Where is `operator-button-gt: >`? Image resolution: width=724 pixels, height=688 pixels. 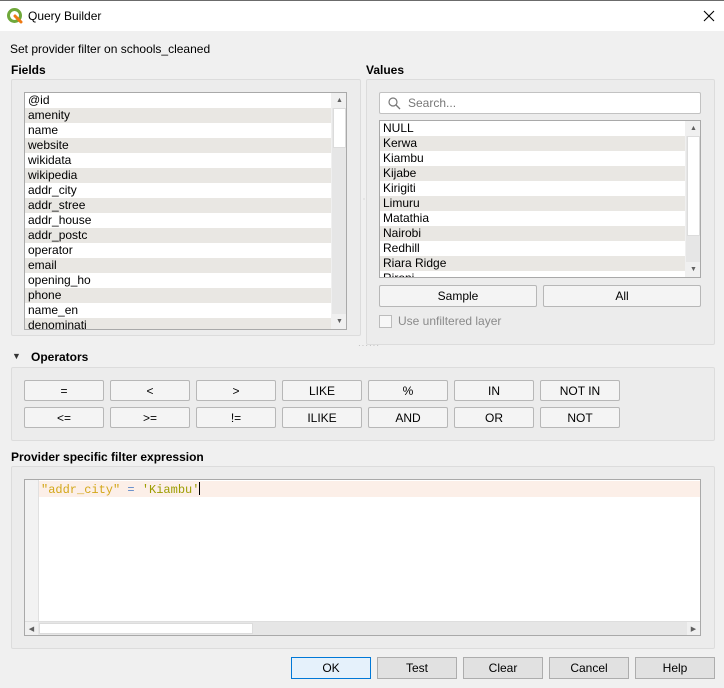
operator-button-gt: > is located at coordinates (236, 390).